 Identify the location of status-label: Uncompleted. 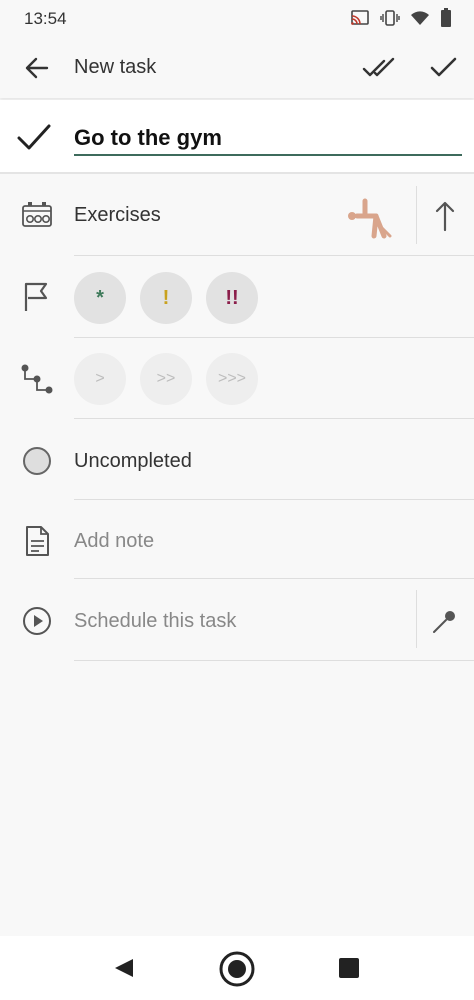
(133, 461).